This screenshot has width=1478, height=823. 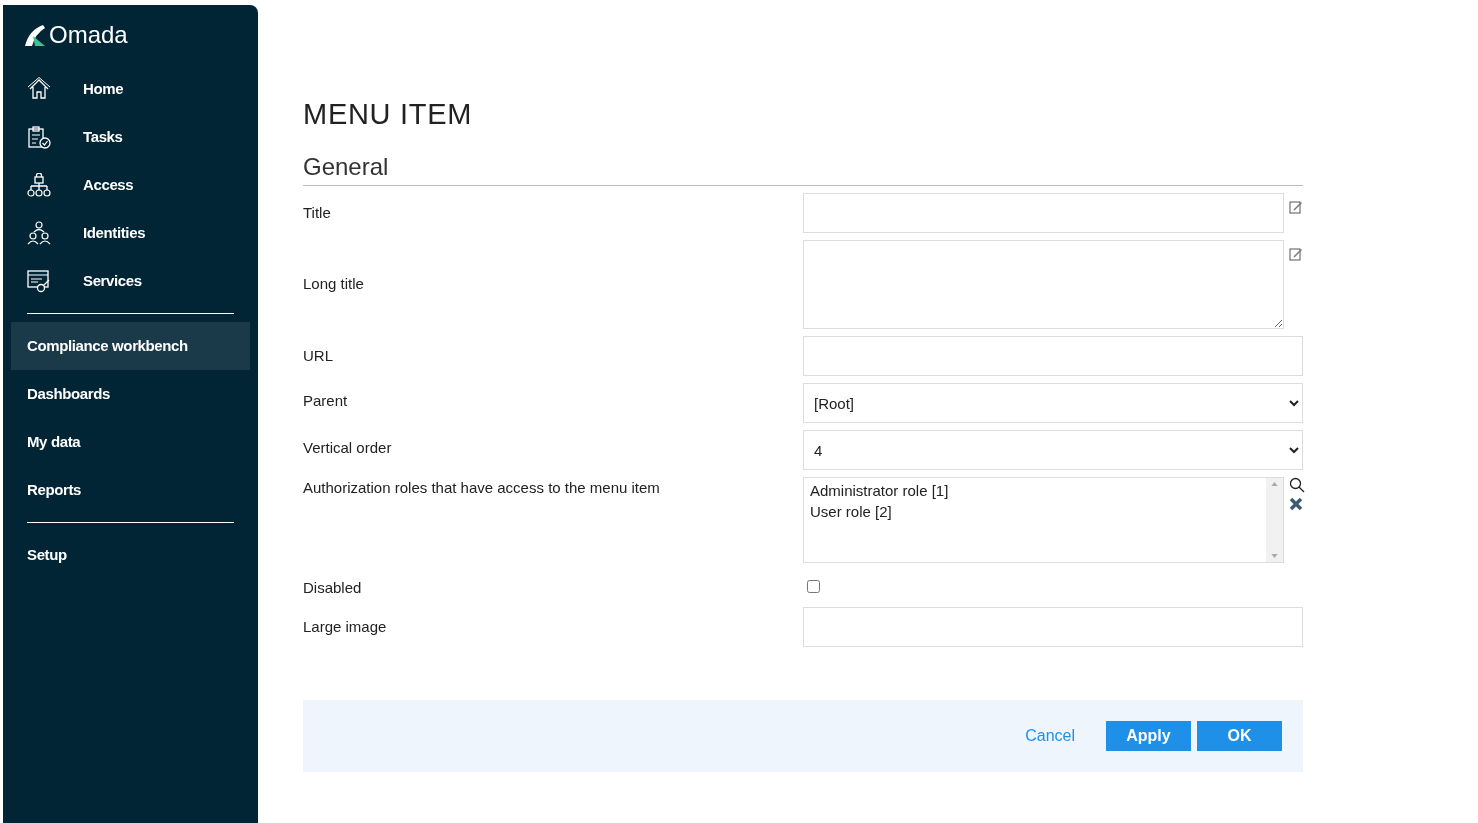 What do you see at coordinates (1274, 484) in the screenshot?
I see `scroll-up-icon` at bounding box center [1274, 484].